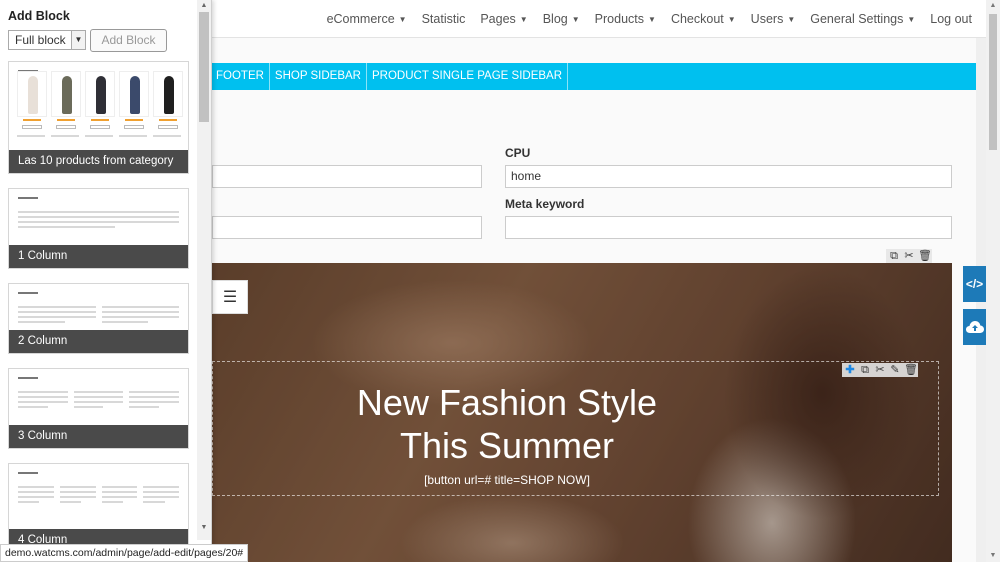  I want to click on block-card-1-column: 1 Column, so click(98, 228).